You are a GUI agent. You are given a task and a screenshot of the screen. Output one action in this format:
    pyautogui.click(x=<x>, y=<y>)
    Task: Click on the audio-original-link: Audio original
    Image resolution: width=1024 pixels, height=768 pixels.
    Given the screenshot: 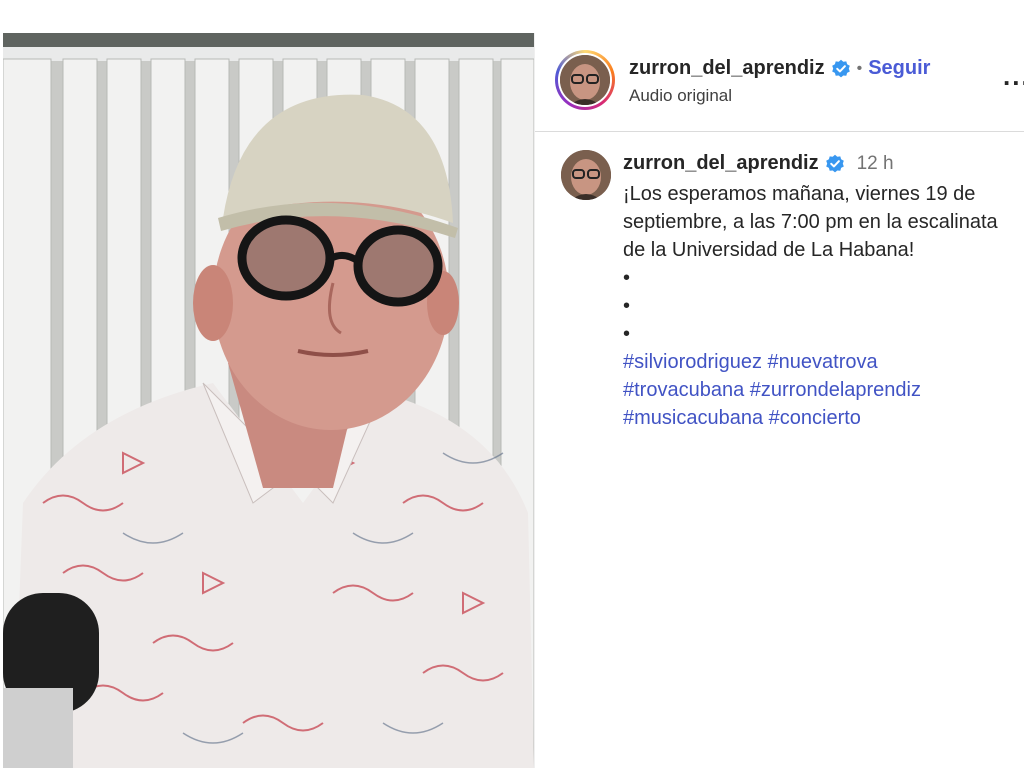 What is the action you would take?
    pyautogui.click(x=680, y=96)
    